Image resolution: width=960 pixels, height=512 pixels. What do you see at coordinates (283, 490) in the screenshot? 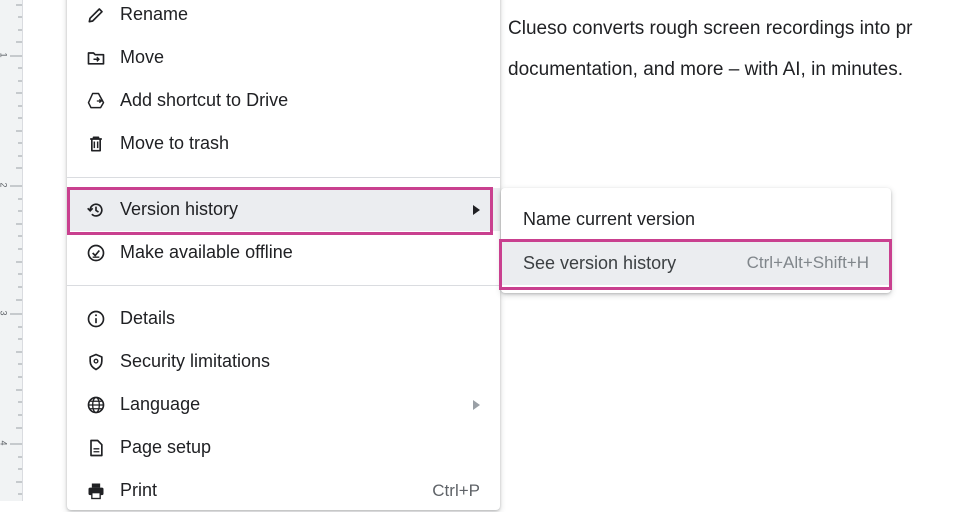
I see `menu-item-print: Print Ctrl+P` at bounding box center [283, 490].